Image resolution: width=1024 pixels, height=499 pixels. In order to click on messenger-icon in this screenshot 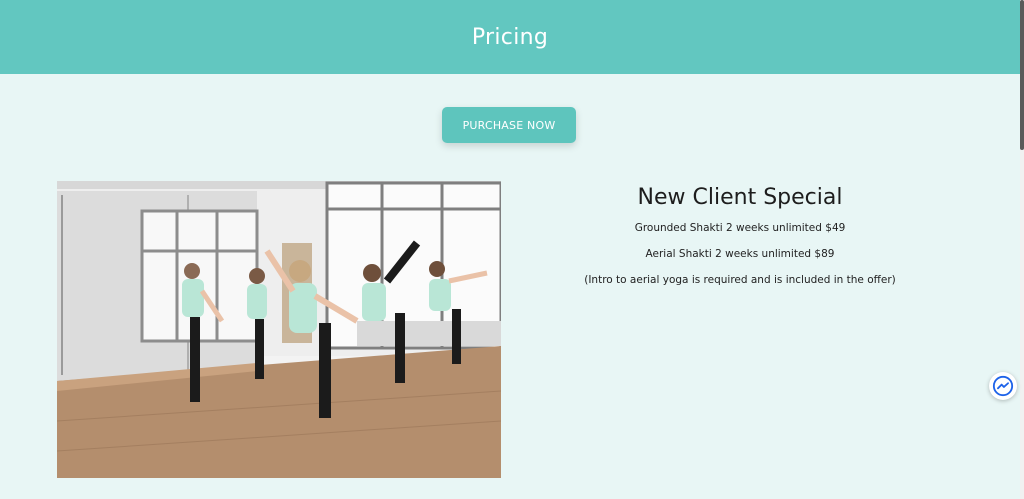, I will do `click(1003, 386)`.